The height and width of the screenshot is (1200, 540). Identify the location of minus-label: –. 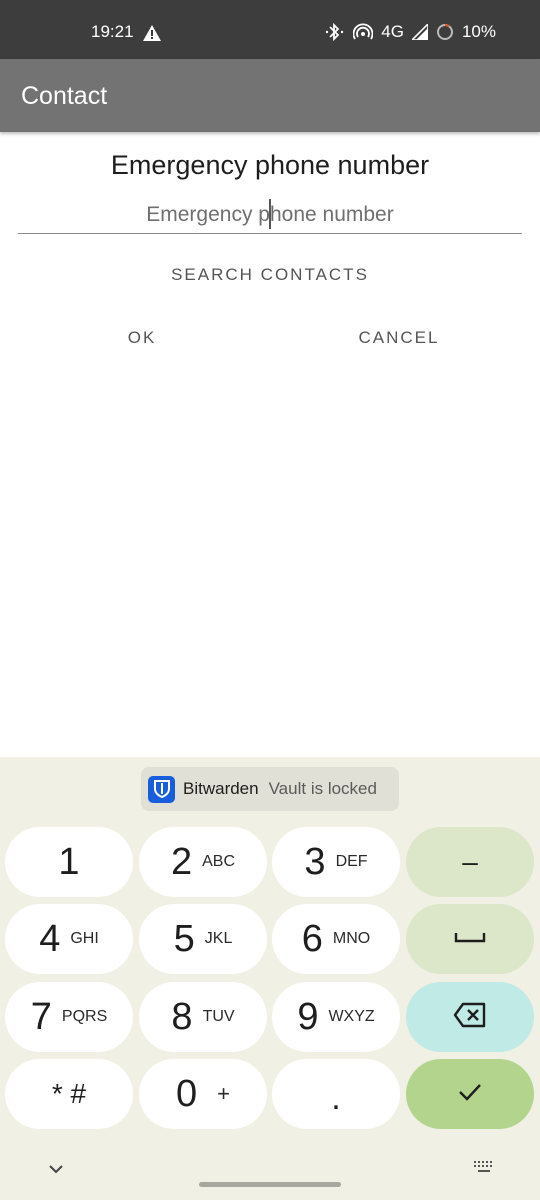
(470, 861).